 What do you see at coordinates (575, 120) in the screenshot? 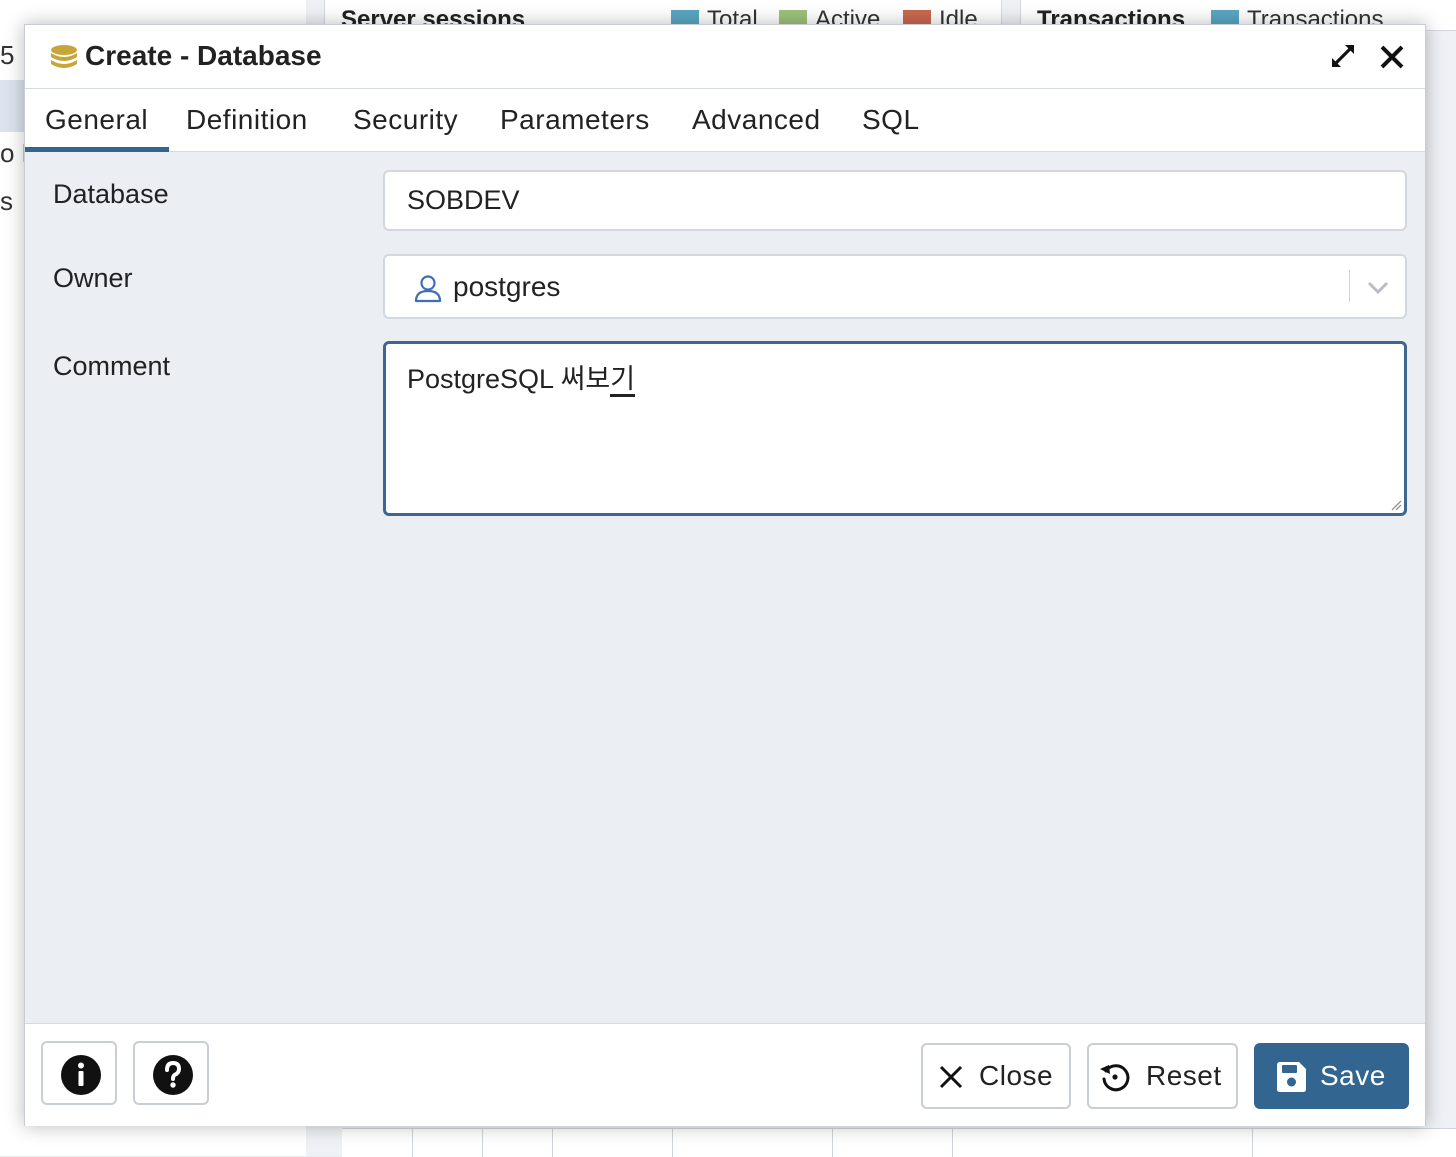
I see `tab-parameters: Parameters` at bounding box center [575, 120].